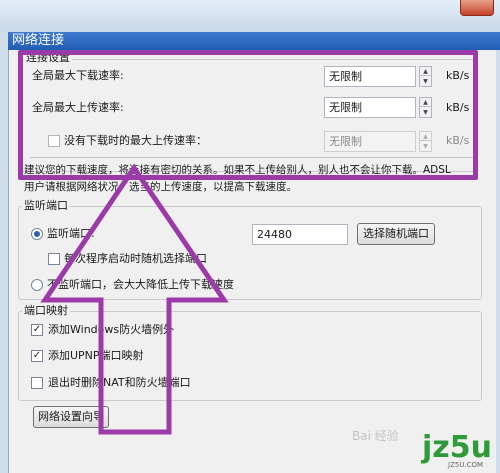 The height and width of the screenshot is (473, 500). Describe the element at coordinates (375, 436) in the screenshot. I see `baidu-watermark: Bai 经验` at that location.